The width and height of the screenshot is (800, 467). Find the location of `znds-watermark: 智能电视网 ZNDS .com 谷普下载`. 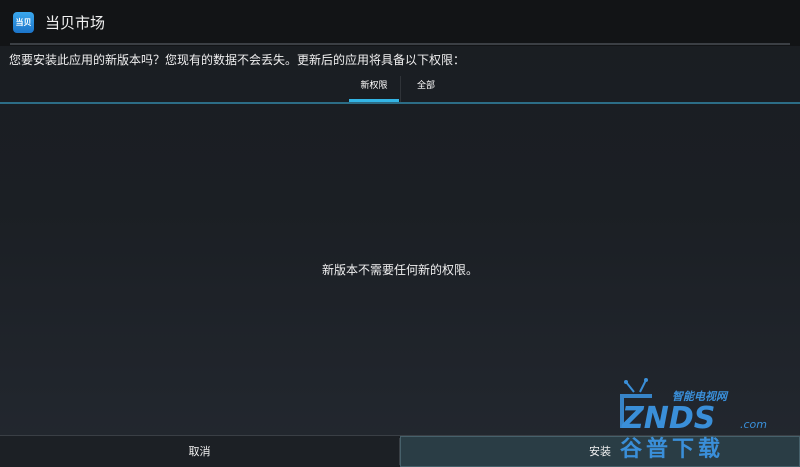

znds-watermark: 智能电视网 ZNDS .com 谷普下载 is located at coordinates (693, 420).